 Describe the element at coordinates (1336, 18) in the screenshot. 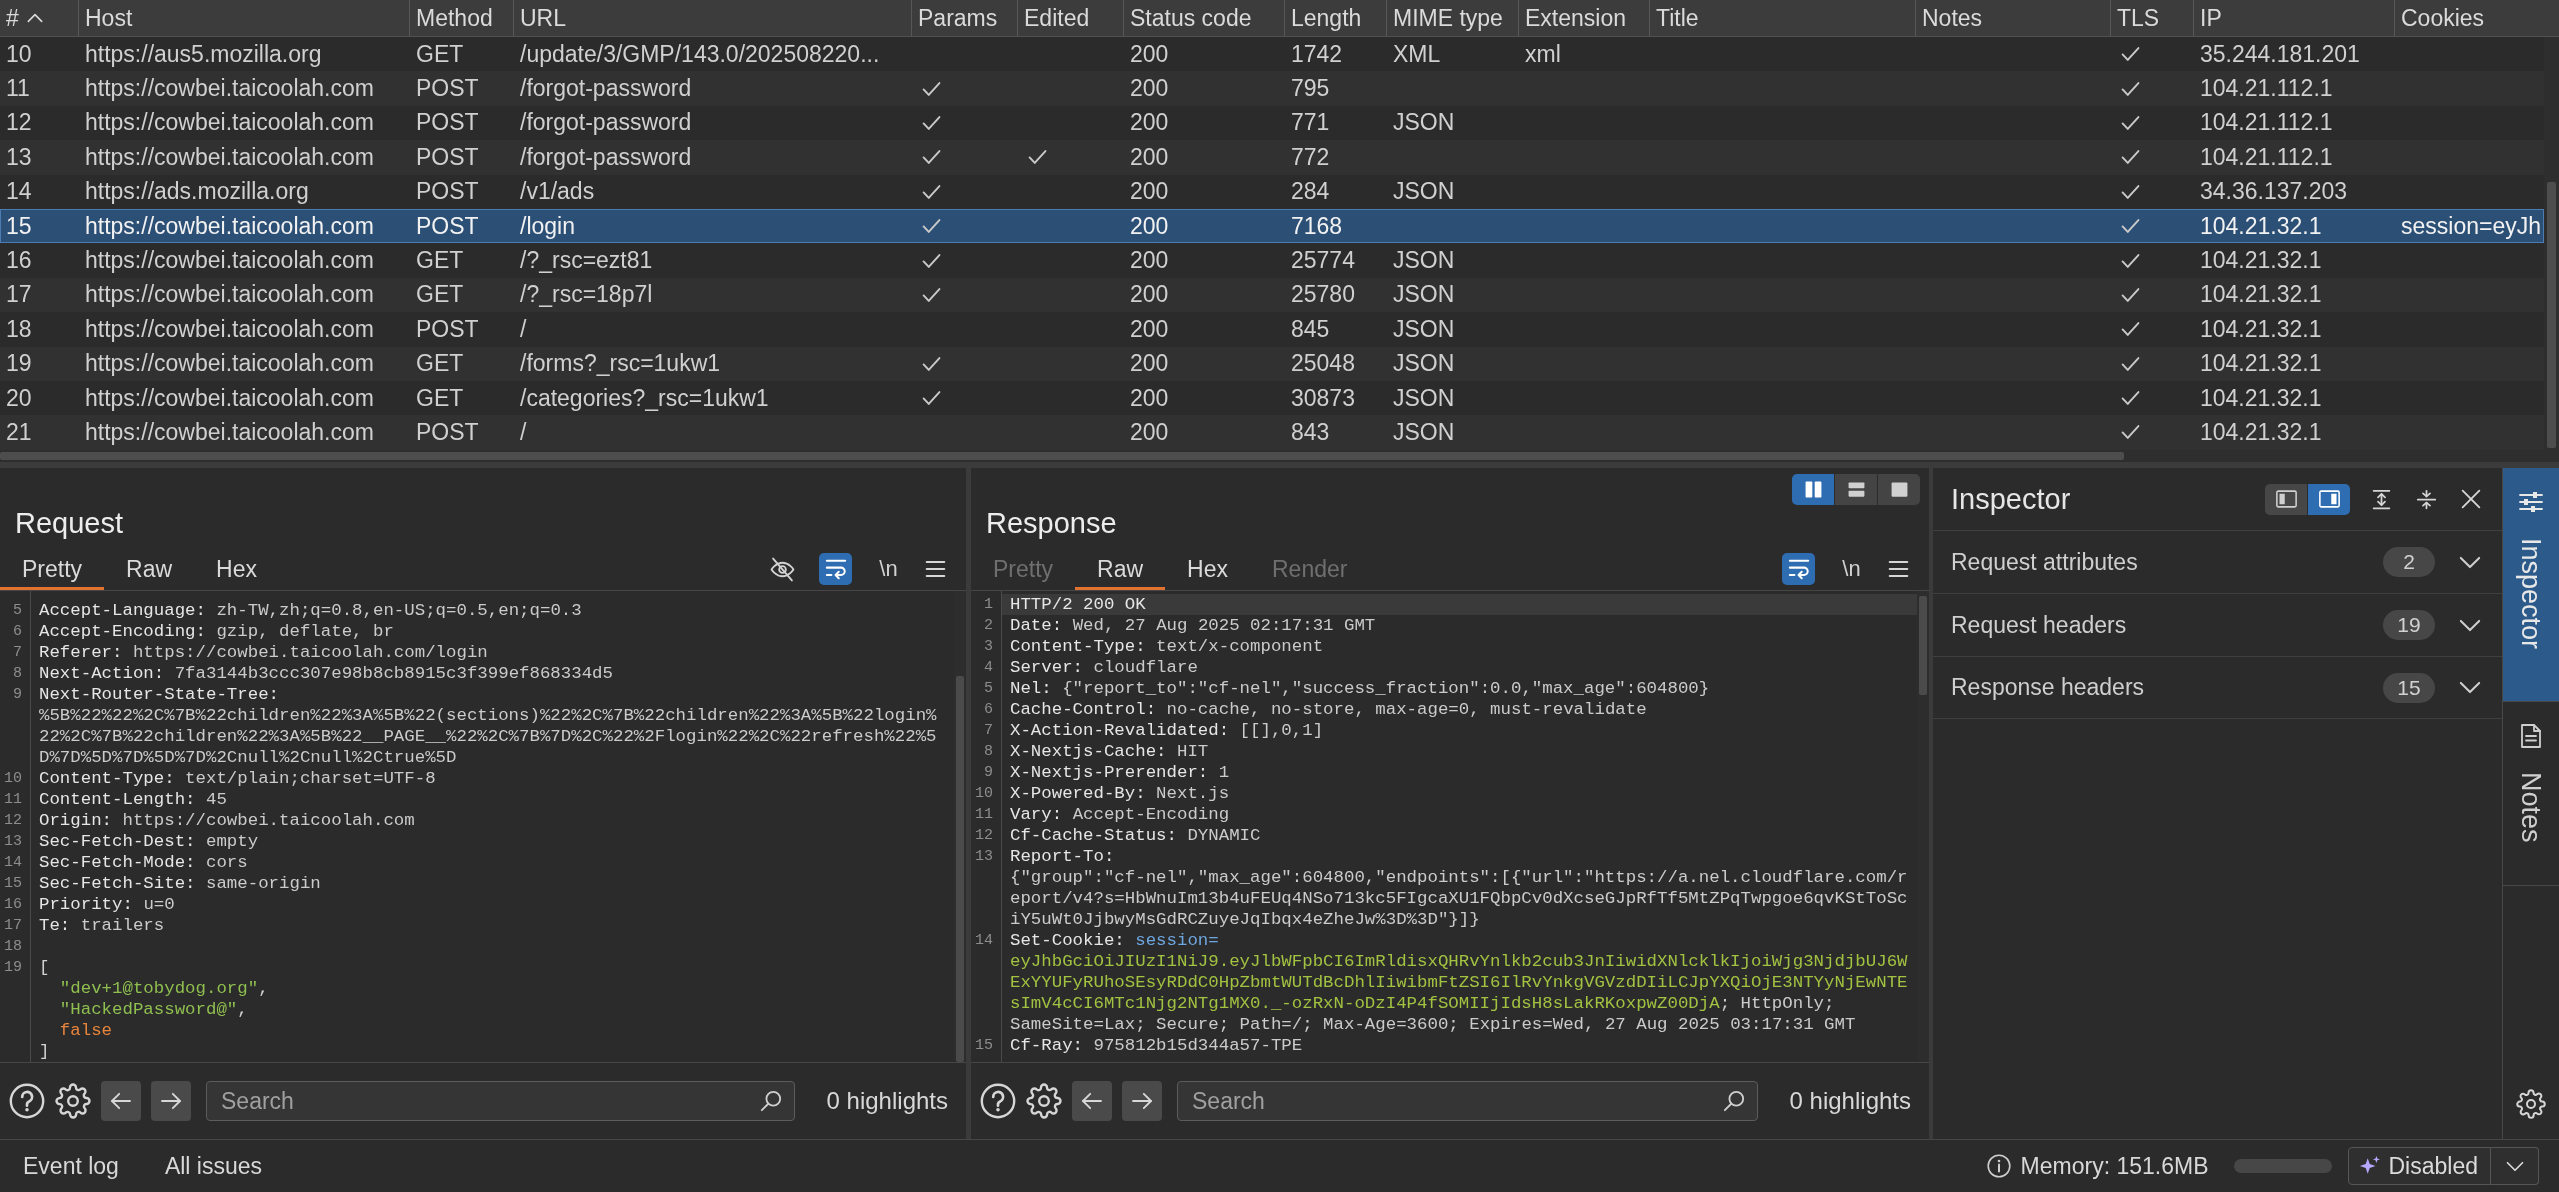

I see `column-header: Length` at that location.